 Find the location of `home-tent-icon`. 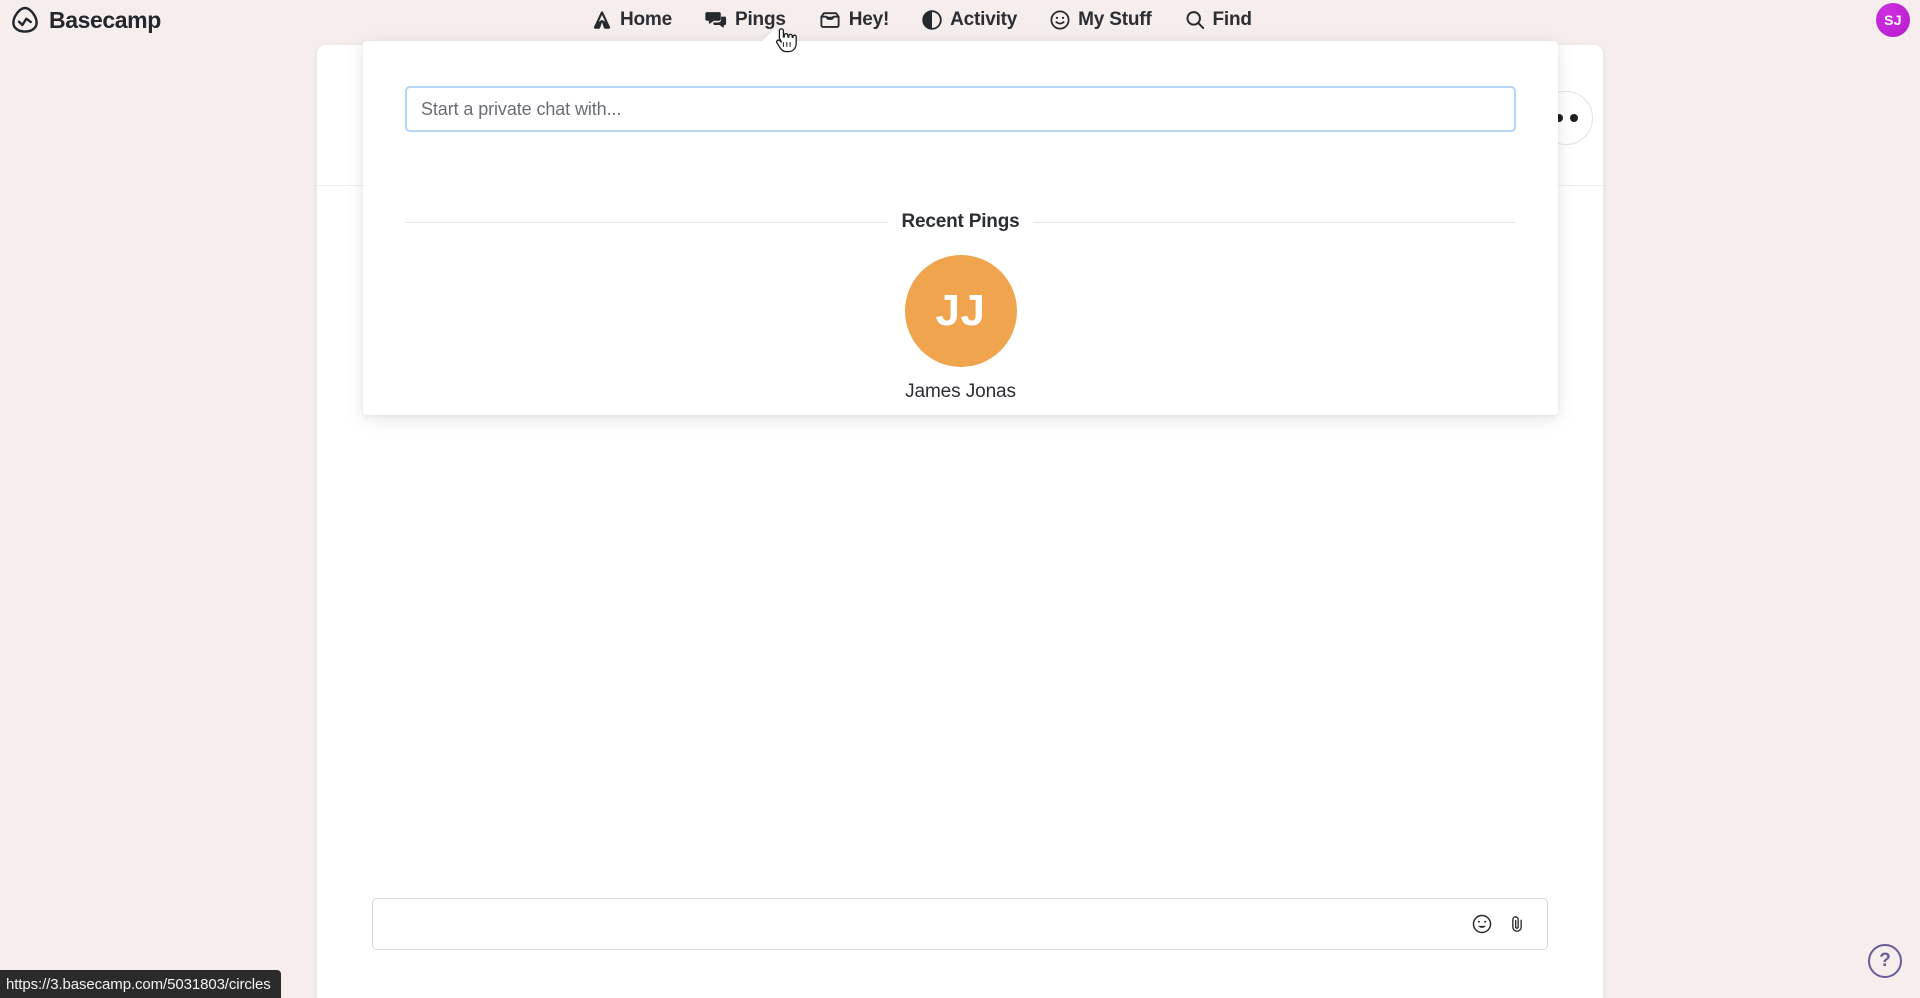

home-tent-icon is located at coordinates (602, 20).